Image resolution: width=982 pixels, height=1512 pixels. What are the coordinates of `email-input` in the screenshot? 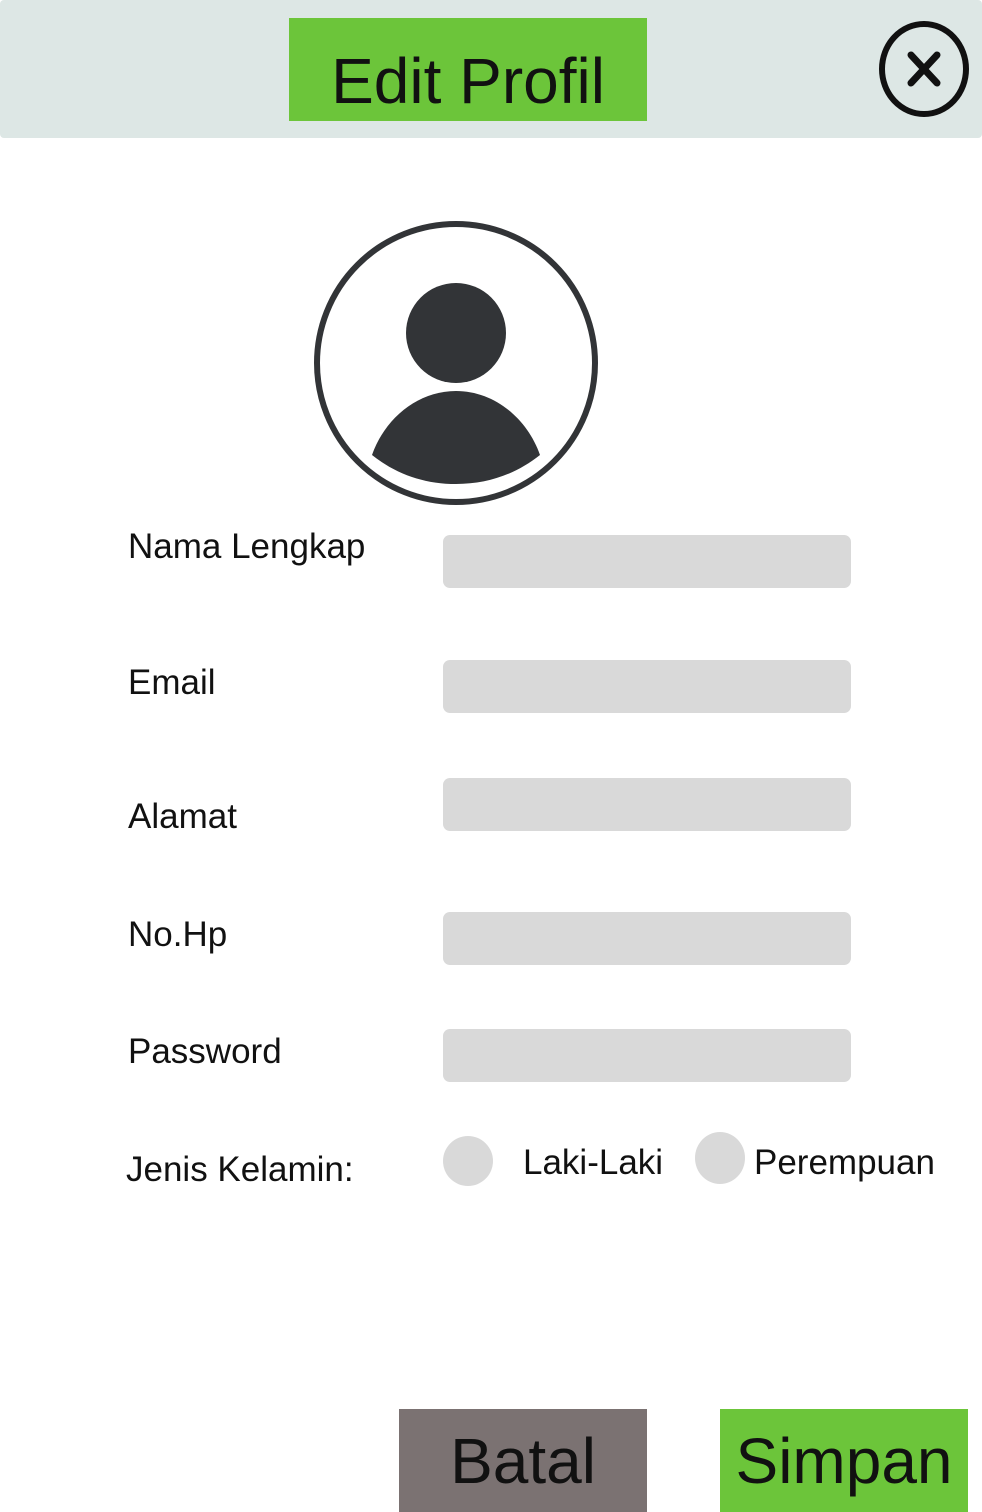 It's located at (647, 686).